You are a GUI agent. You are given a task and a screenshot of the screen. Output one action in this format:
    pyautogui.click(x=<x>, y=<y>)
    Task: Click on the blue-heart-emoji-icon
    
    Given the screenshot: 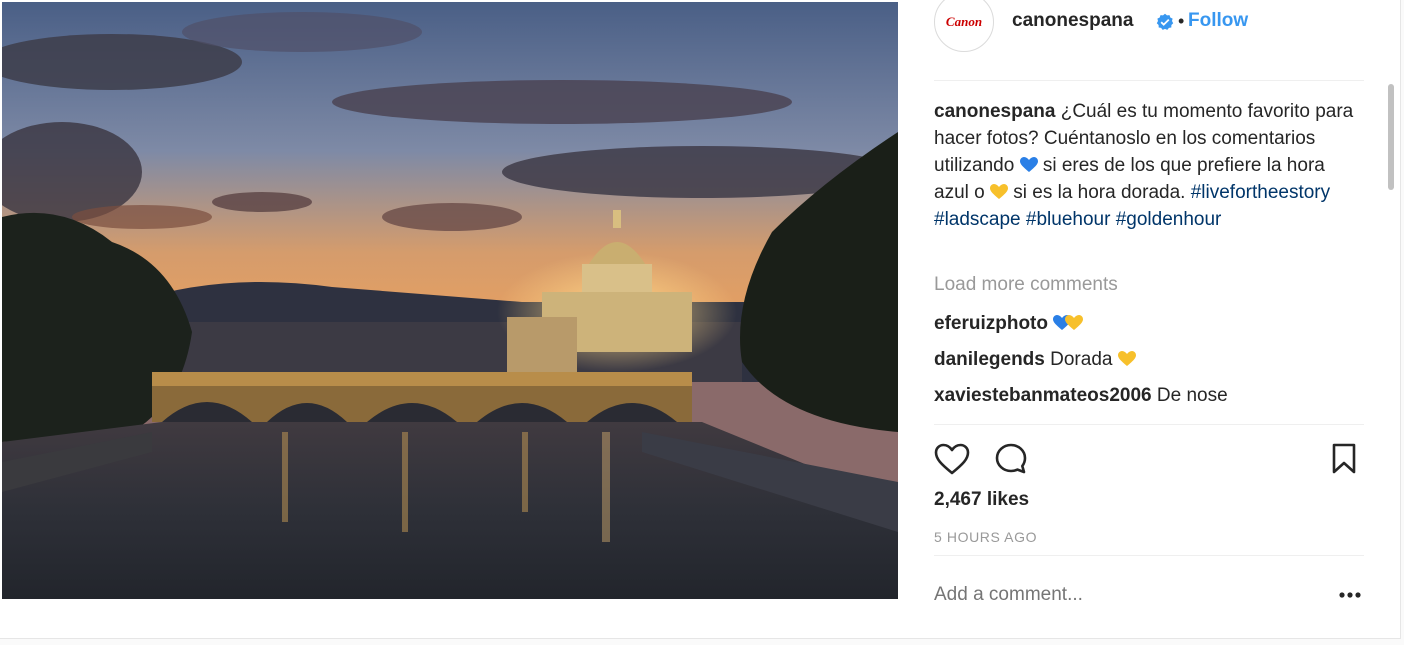 What is the action you would take?
    pyautogui.click(x=1028, y=164)
    